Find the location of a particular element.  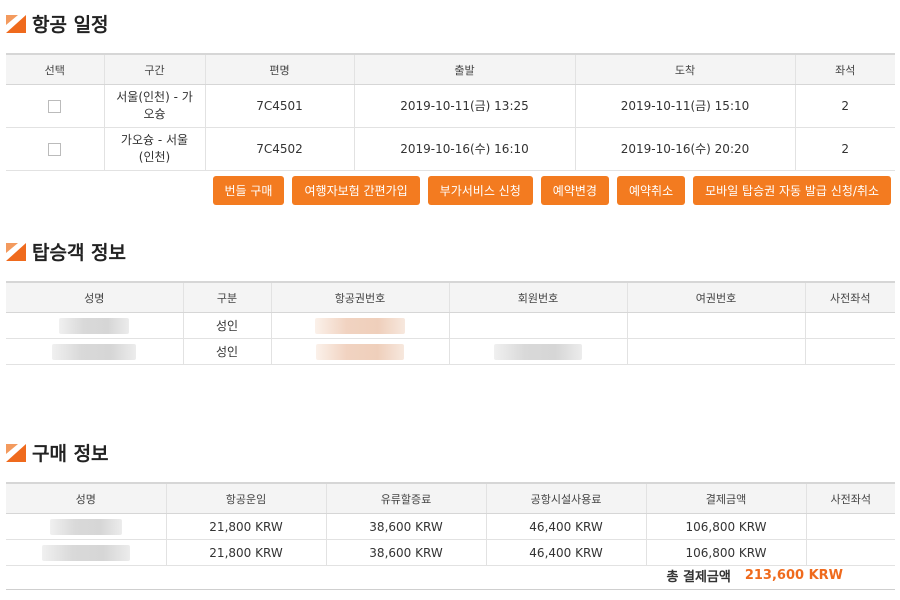

bundle-purchase-button: 번들 구매 is located at coordinates (248, 190).